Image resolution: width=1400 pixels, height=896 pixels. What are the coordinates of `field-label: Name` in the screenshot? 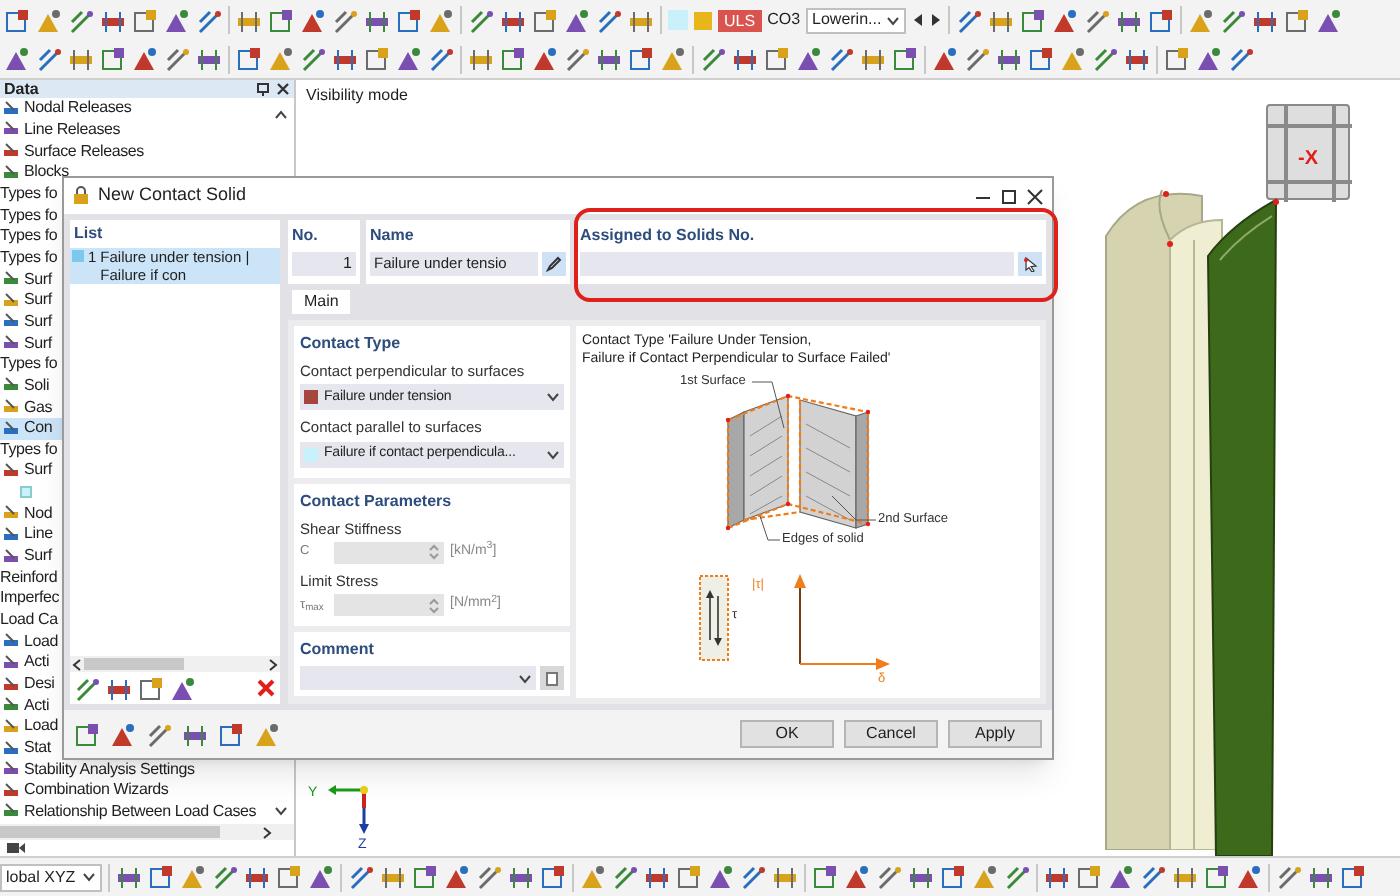 It's located at (393, 236).